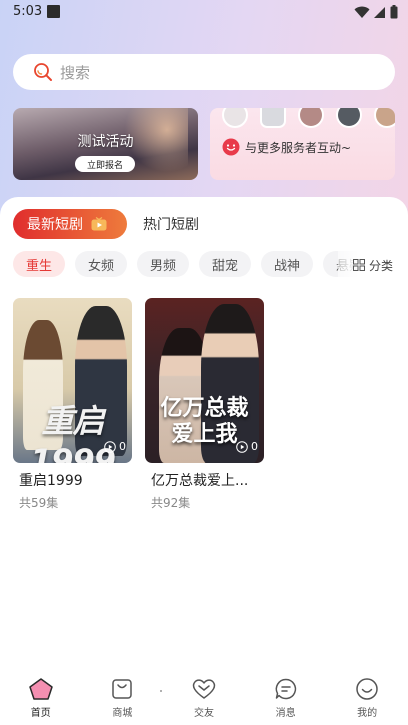  Describe the element at coordinates (40, 713) in the screenshot. I see `nav-label: 首页` at that location.